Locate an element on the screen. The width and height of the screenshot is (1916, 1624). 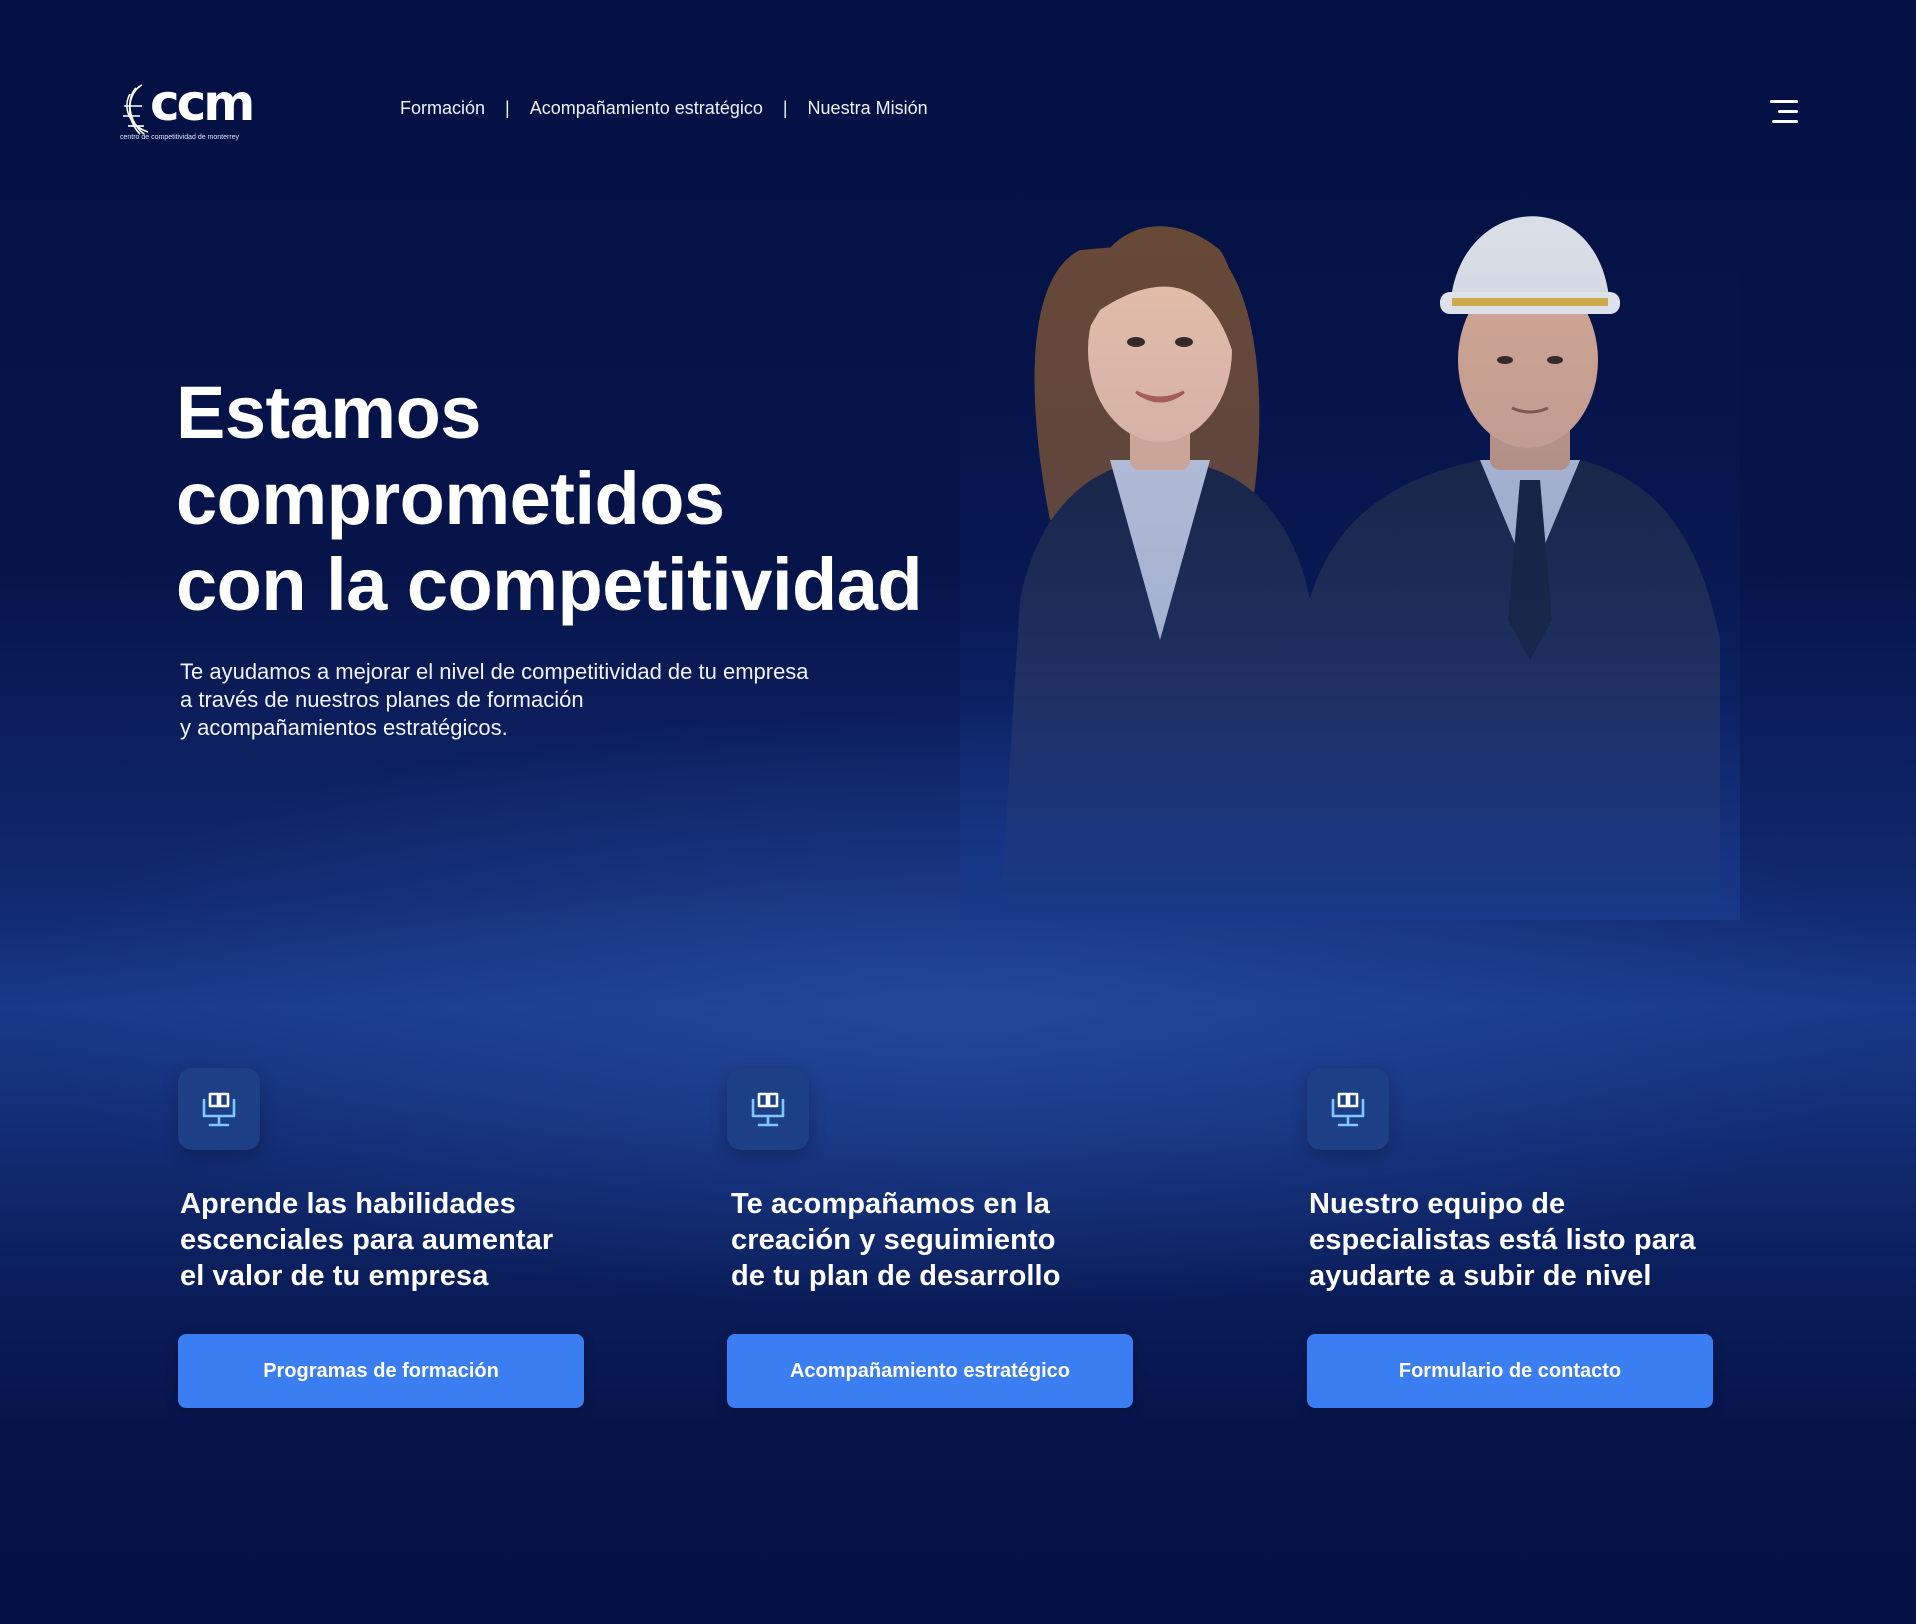
feature-title-line: ayudarte a subir de nivel is located at coordinates (1480, 1276).